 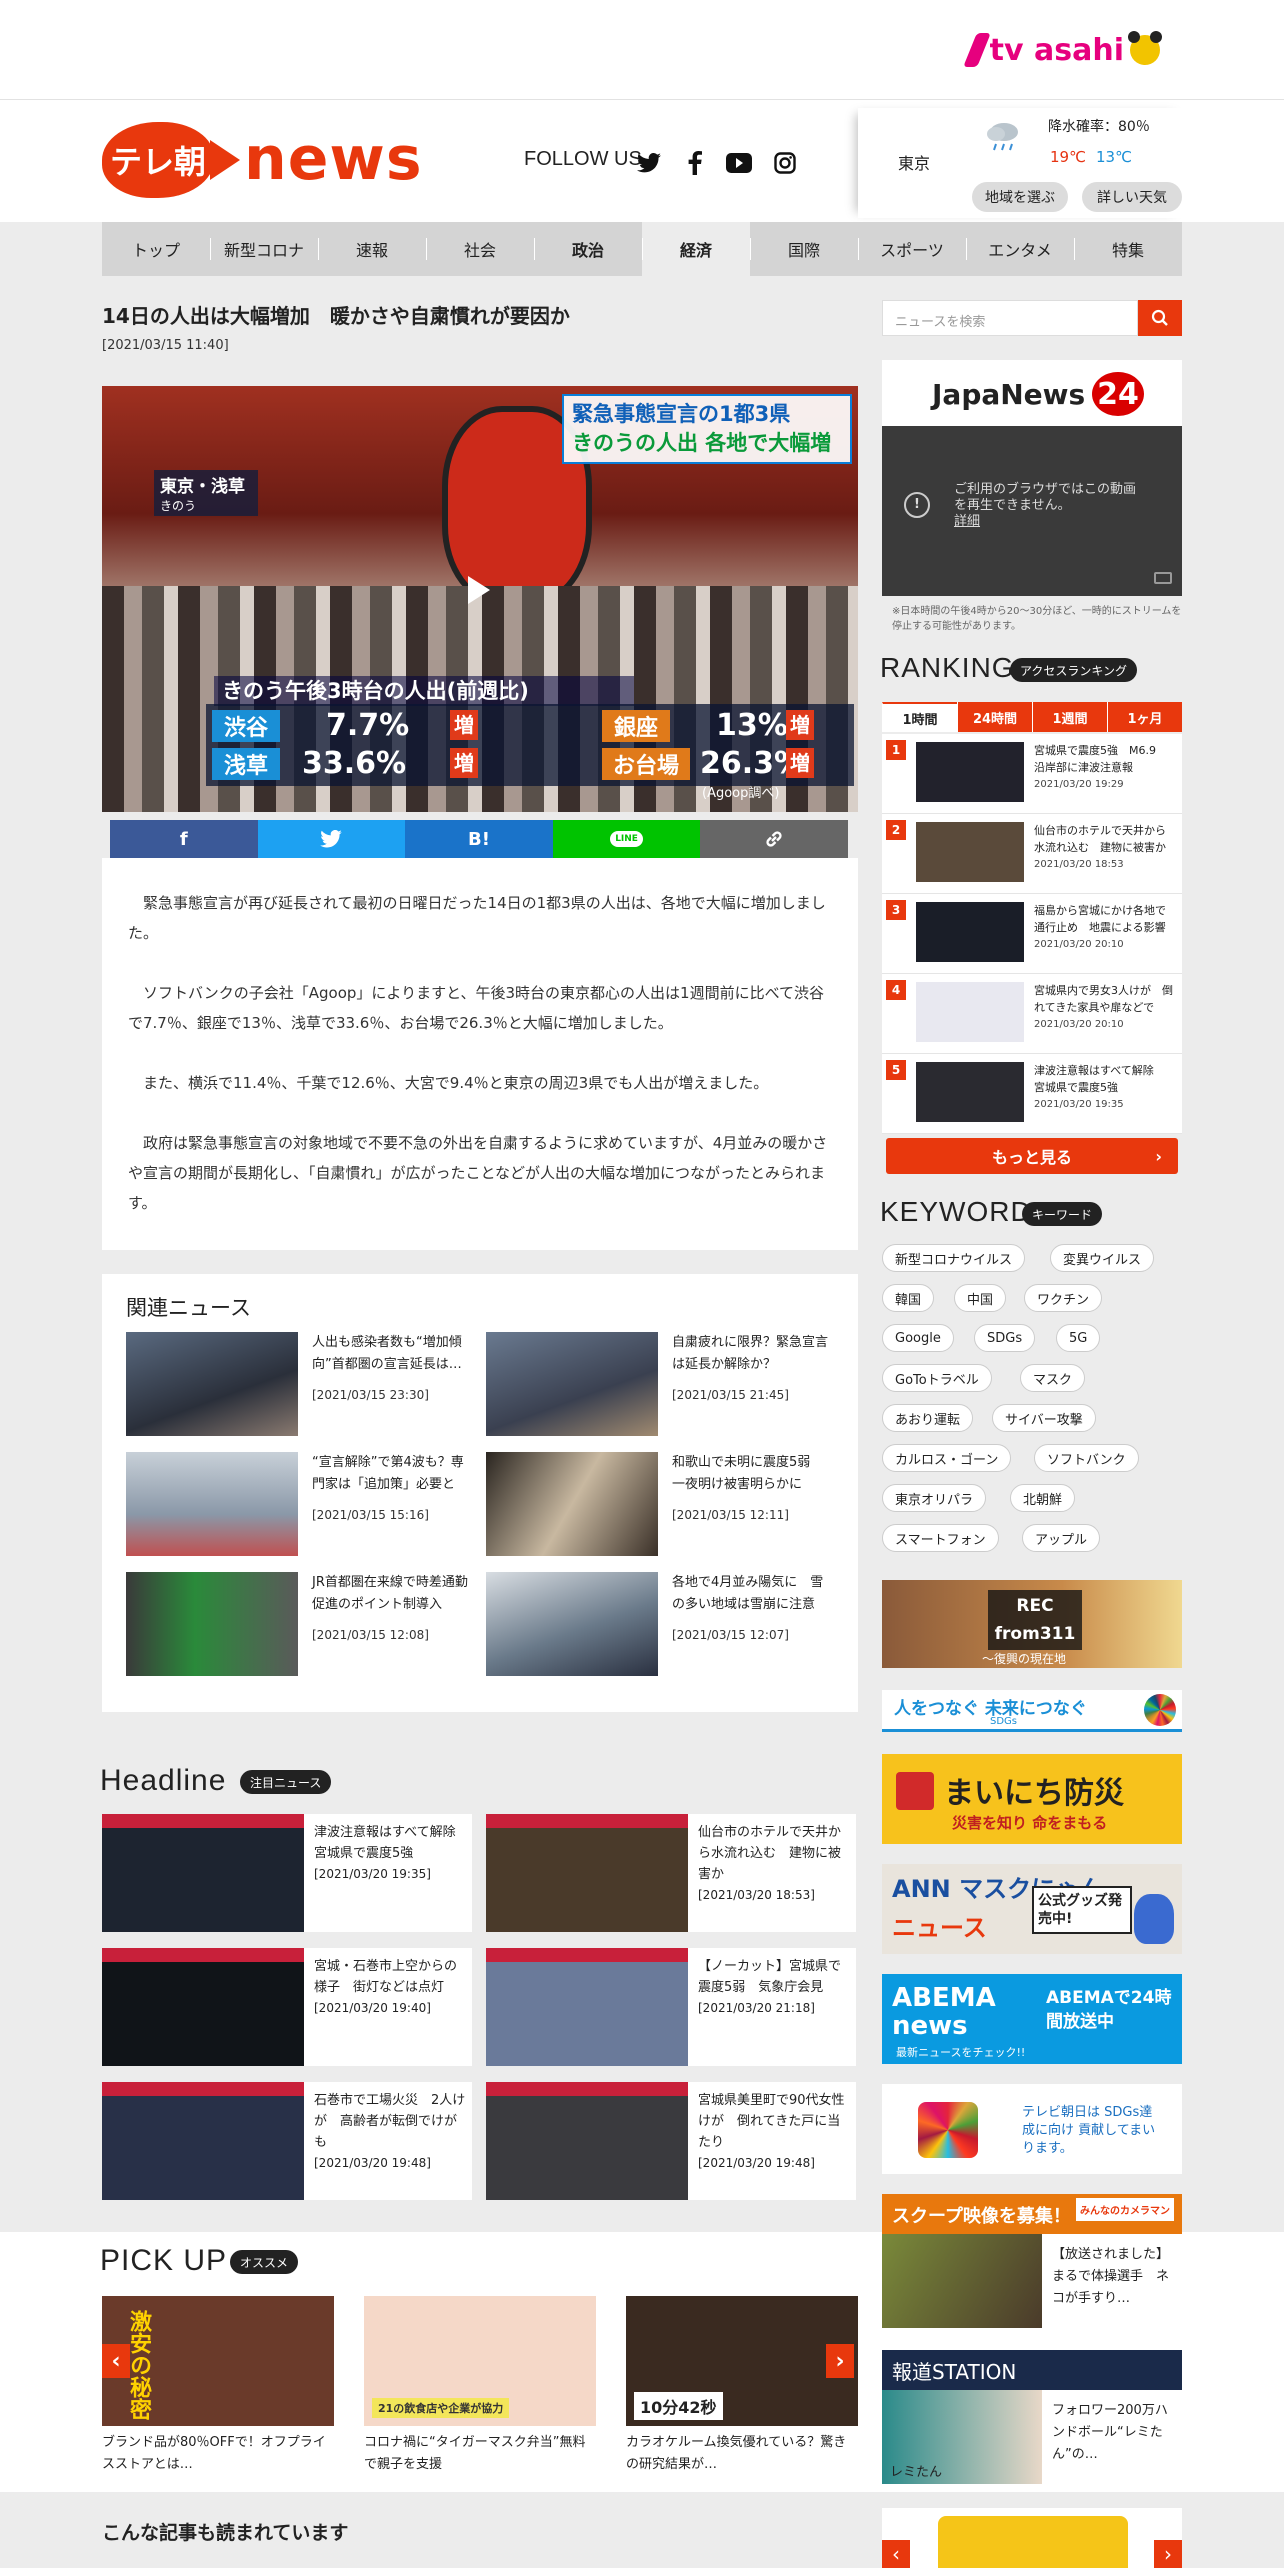 What do you see at coordinates (940, 1538) in the screenshot?
I see `keyword-chip: スマートフォン` at bounding box center [940, 1538].